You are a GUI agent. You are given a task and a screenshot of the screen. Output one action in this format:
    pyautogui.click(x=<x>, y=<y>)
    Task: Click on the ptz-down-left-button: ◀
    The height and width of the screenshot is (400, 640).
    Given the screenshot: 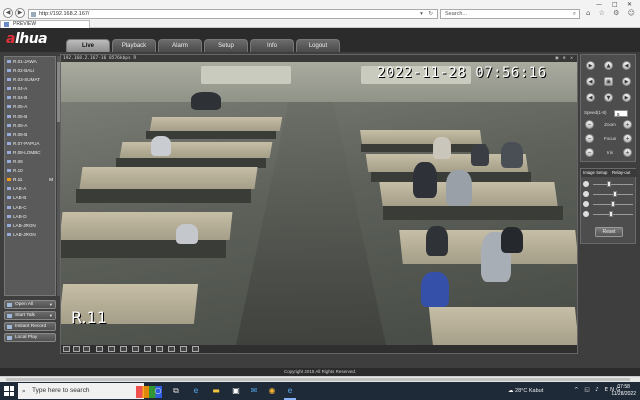 What is the action you would take?
    pyautogui.click(x=590, y=97)
    